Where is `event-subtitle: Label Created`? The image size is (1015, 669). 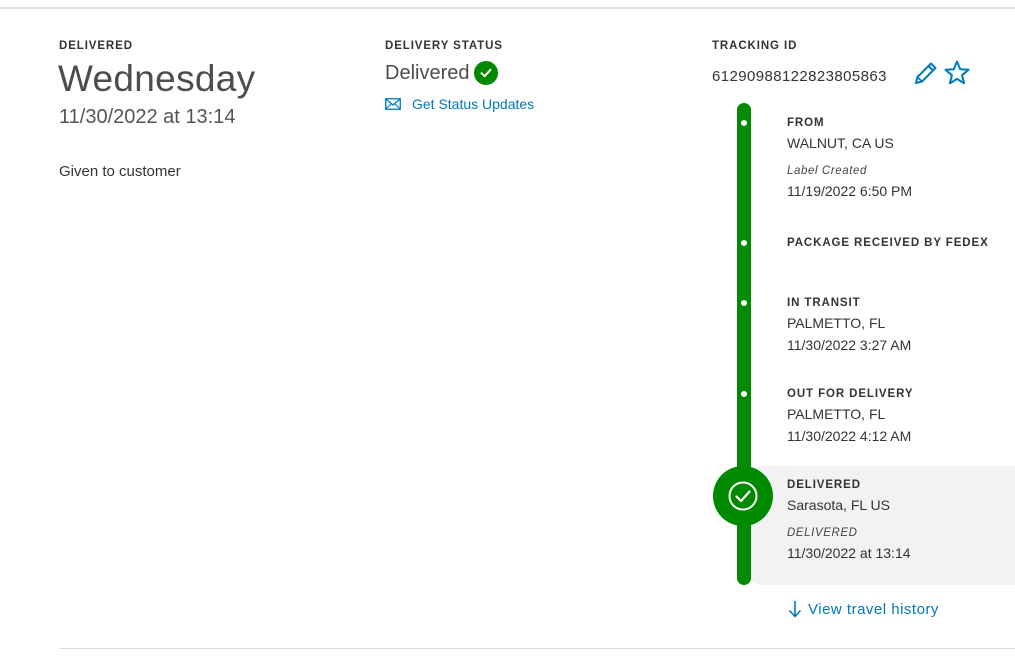
event-subtitle: Label Created is located at coordinates (827, 171).